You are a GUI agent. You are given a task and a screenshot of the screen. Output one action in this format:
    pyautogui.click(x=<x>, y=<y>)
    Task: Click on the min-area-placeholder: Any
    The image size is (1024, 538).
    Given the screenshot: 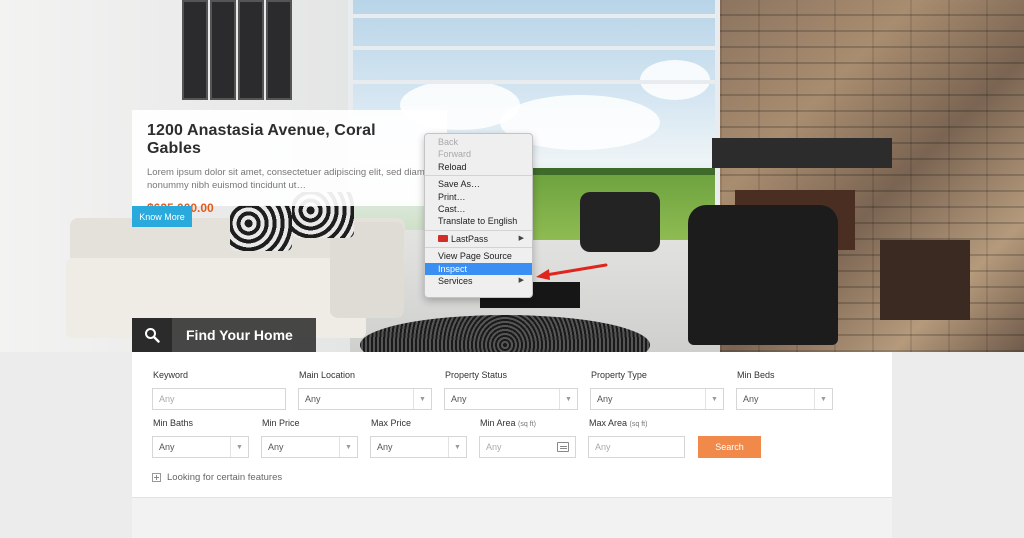 What is the action you would take?
    pyautogui.click(x=494, y=447)
    